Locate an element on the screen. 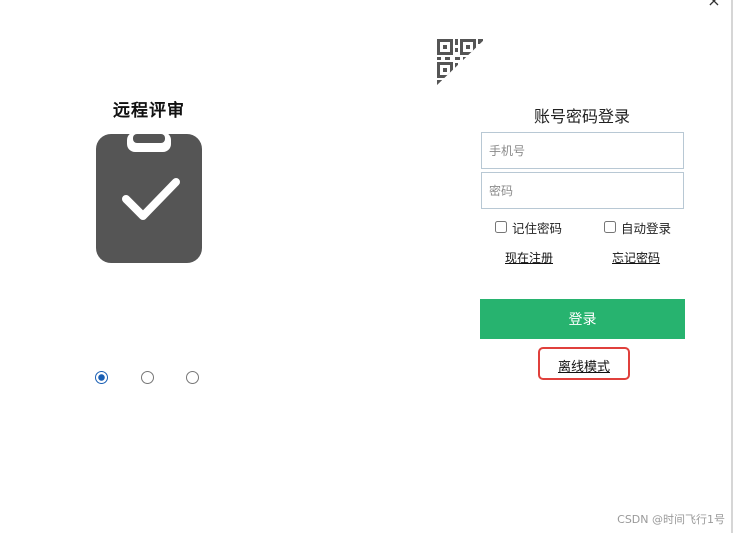 The image size is (734, 533). auto-login-option: 自动登录 is located at coordinates (637, 227).